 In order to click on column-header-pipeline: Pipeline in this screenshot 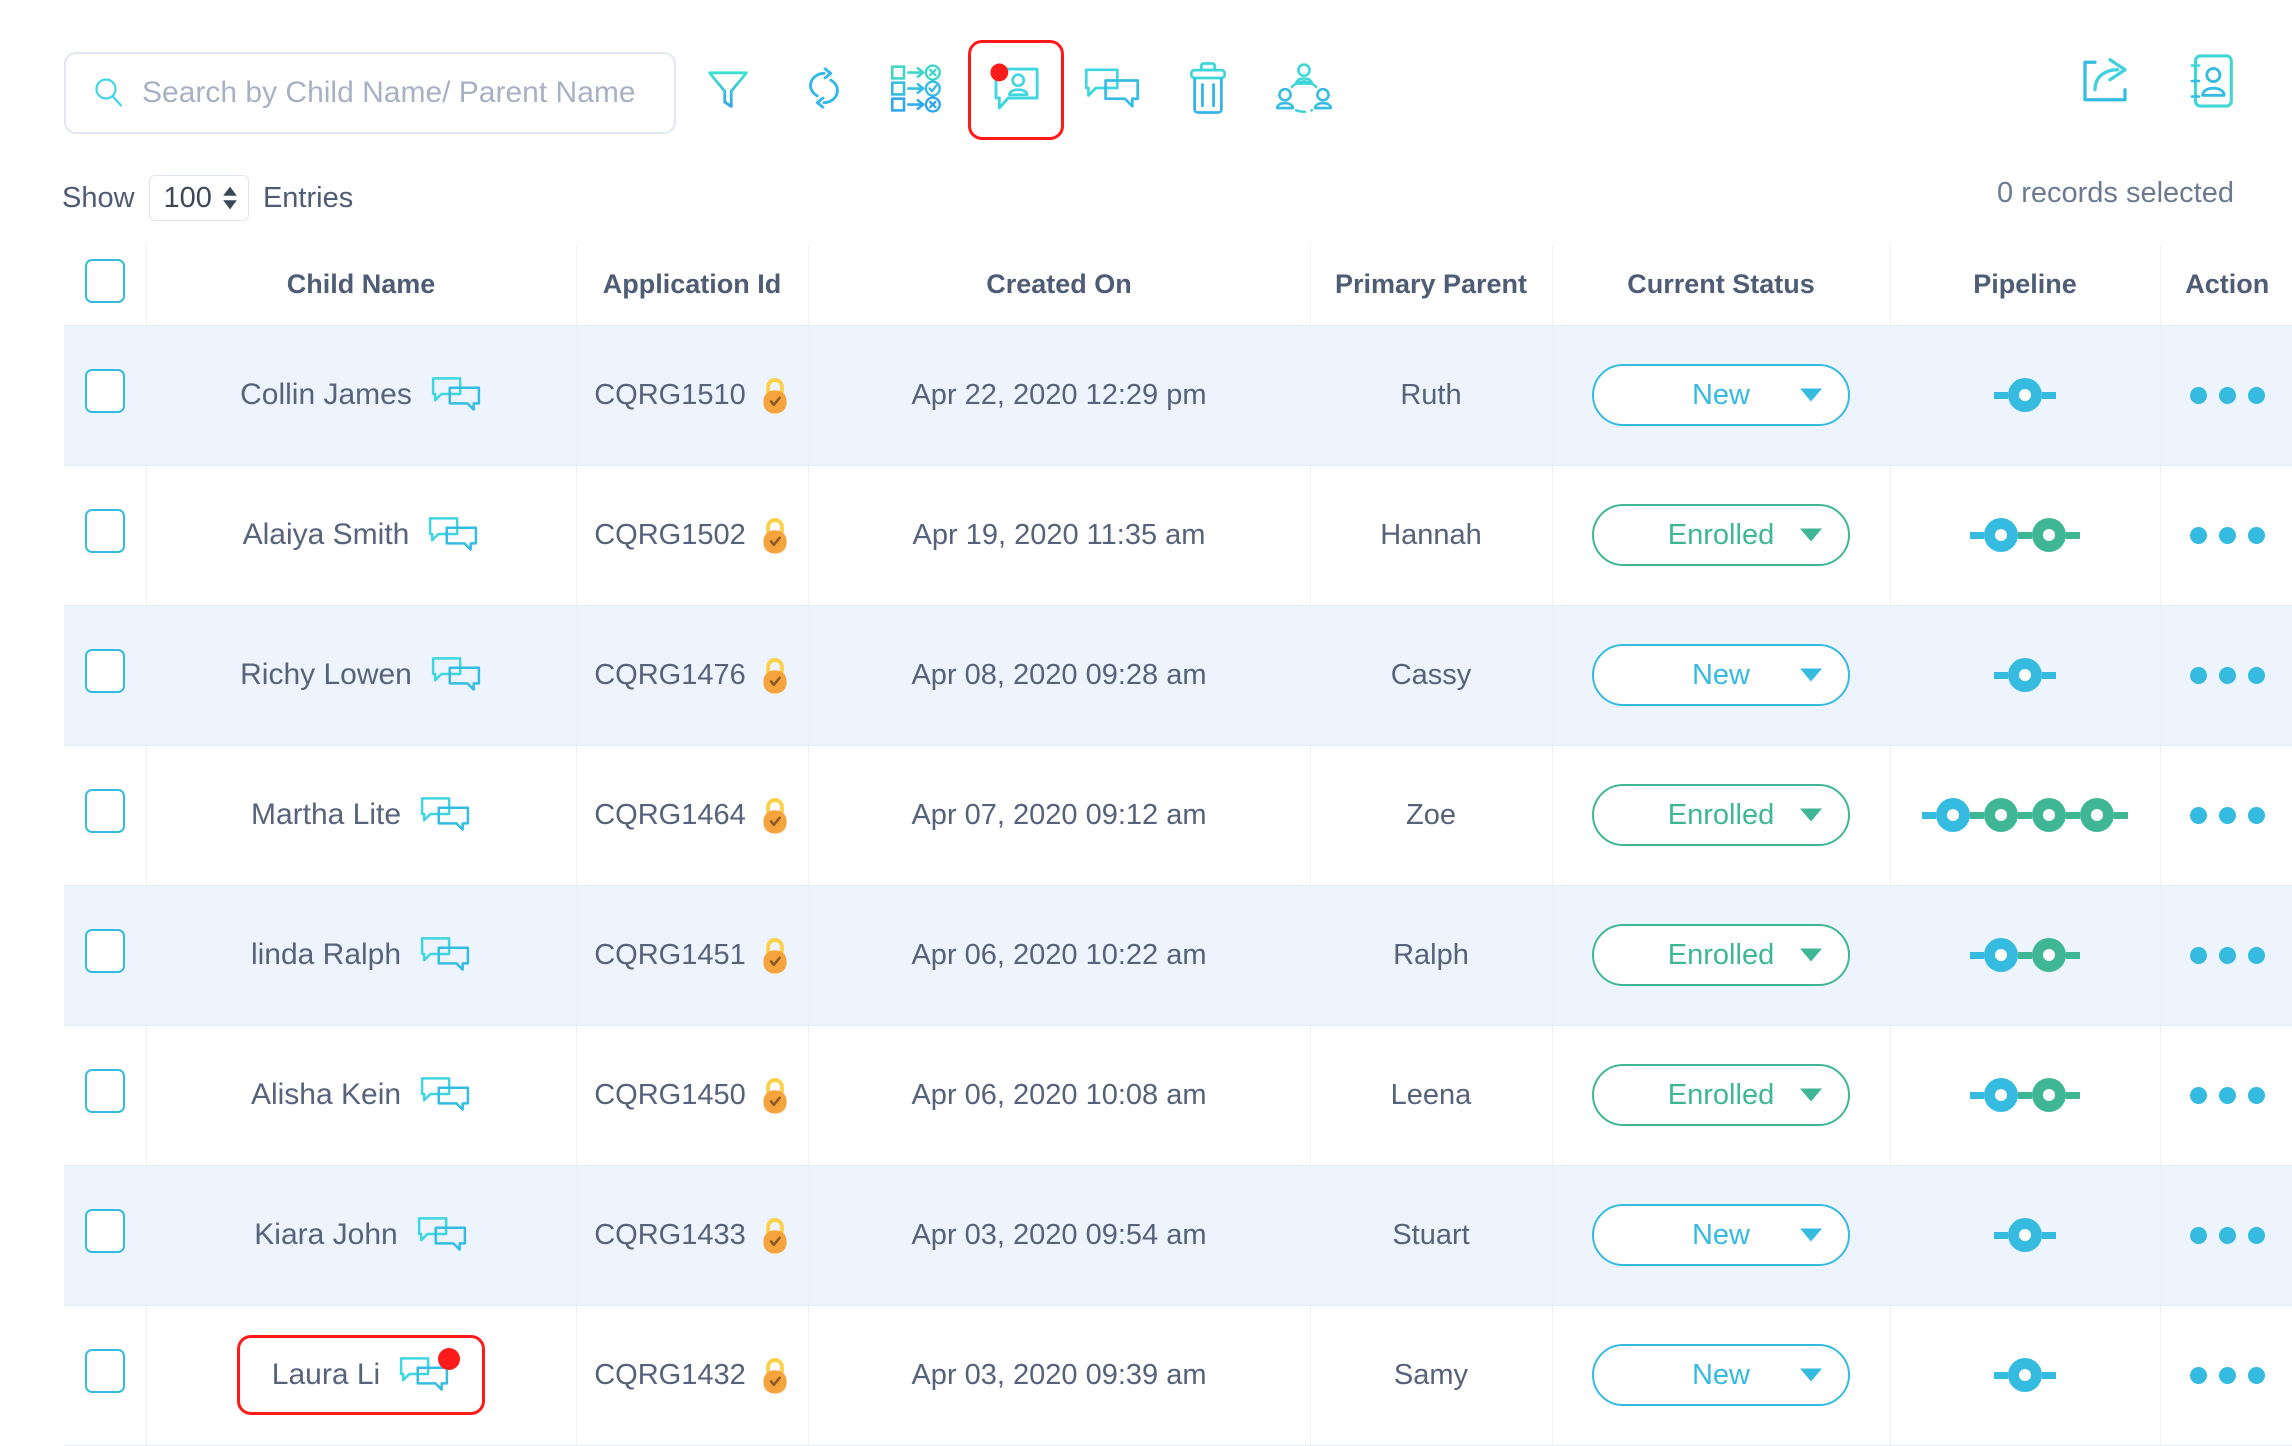, I will do `click(2025, 285)`.